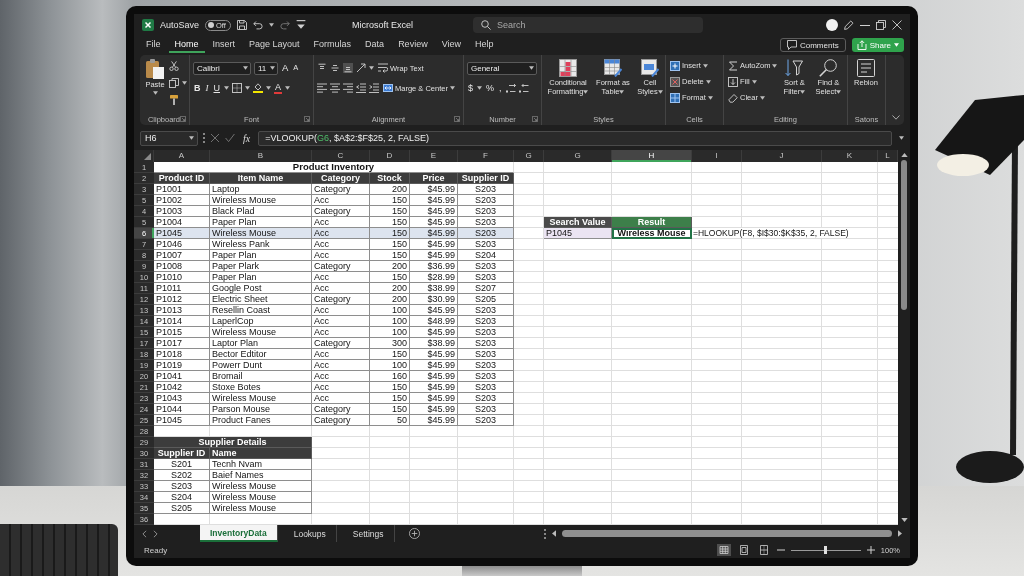 This screenshot has height=576, width=1024. What do you see at coordinates (274, 45) in the screenshot?
I see `ribbon-tab: Page Layout` at bounding box center [274, 45].